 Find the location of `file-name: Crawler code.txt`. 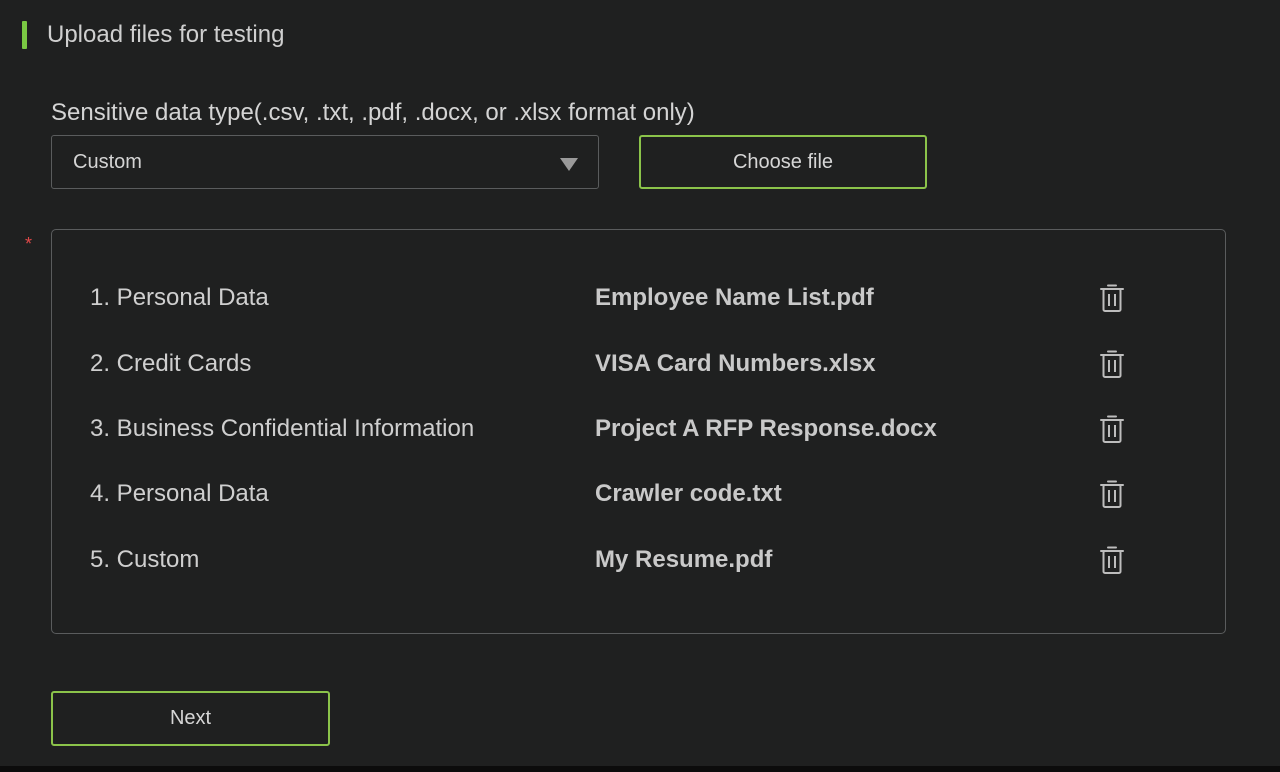

file-name: Crawler code.txt is located at coordinates (688, 493).